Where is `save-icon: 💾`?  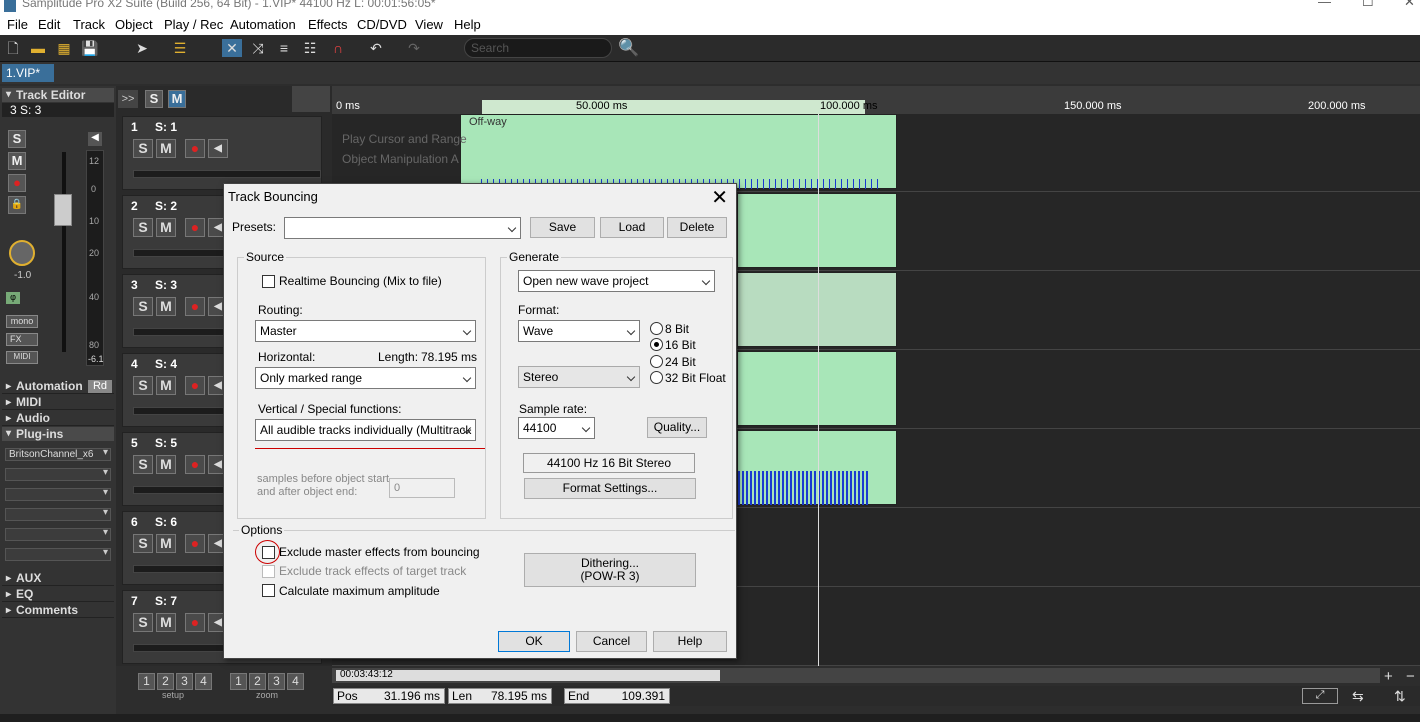
save-icon: 💾 is located at coordinates (90, 48).